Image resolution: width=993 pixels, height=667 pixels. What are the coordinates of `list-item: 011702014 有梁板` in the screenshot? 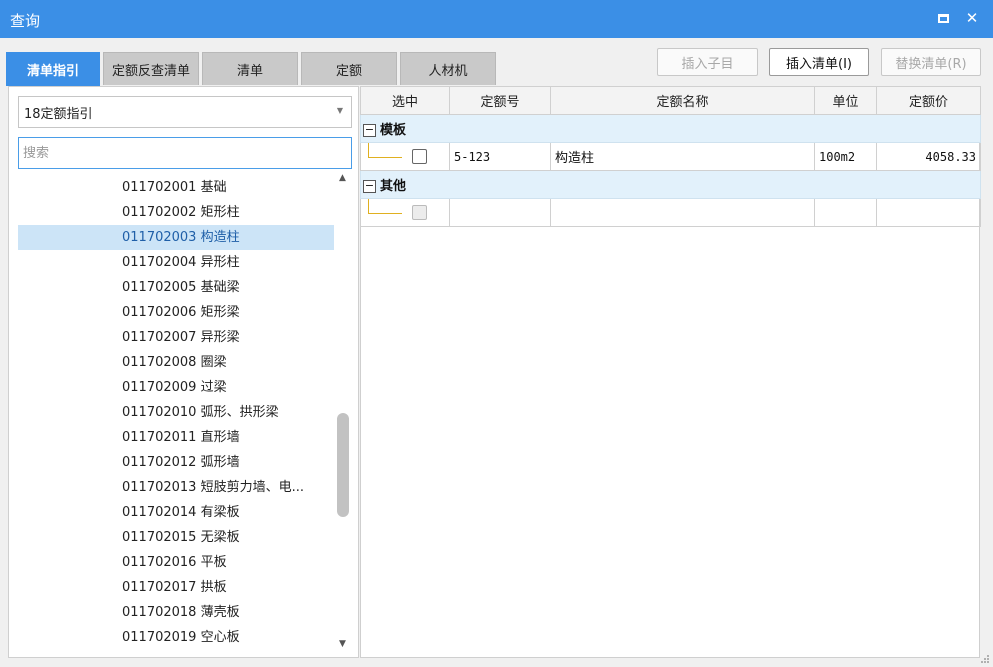 It's located at (176, 512).